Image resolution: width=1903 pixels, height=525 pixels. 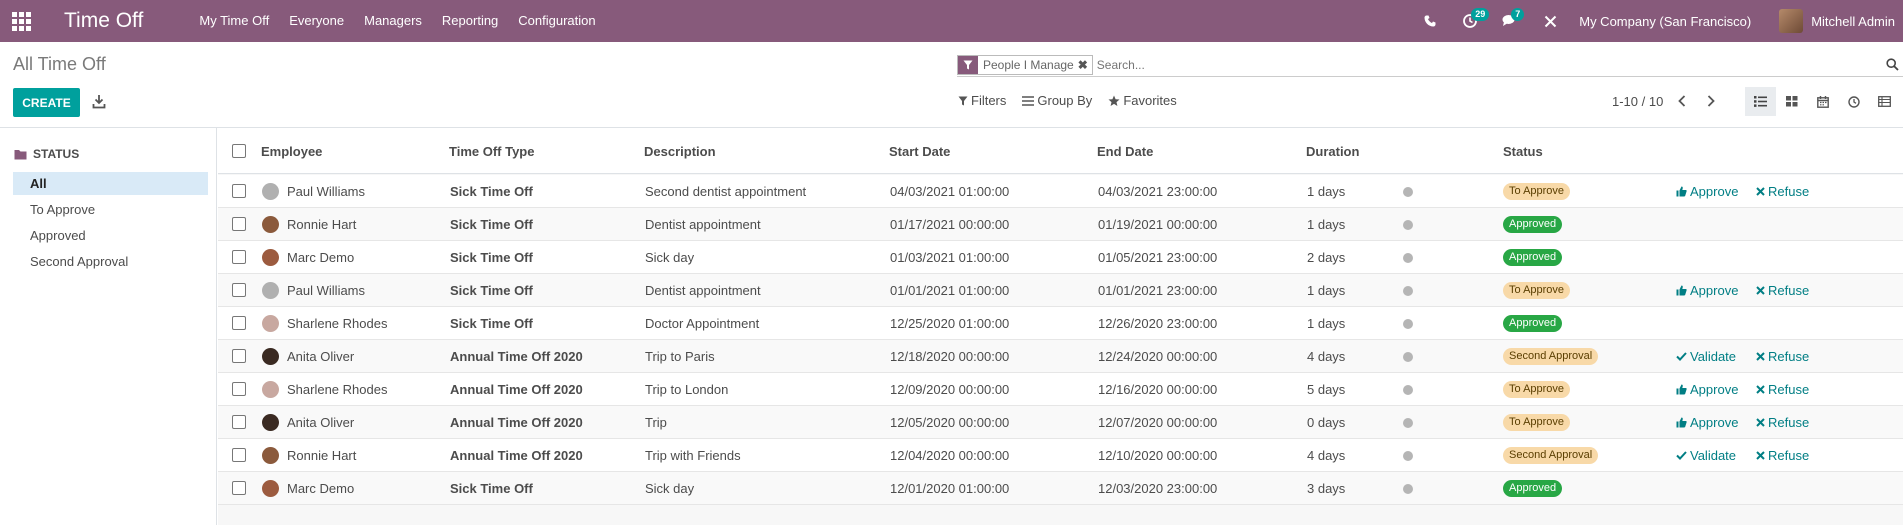 What do you see at coordinates (1760, 101) in the screenshot?
I see `list-view-icon` at bounding box center [1760, 101].